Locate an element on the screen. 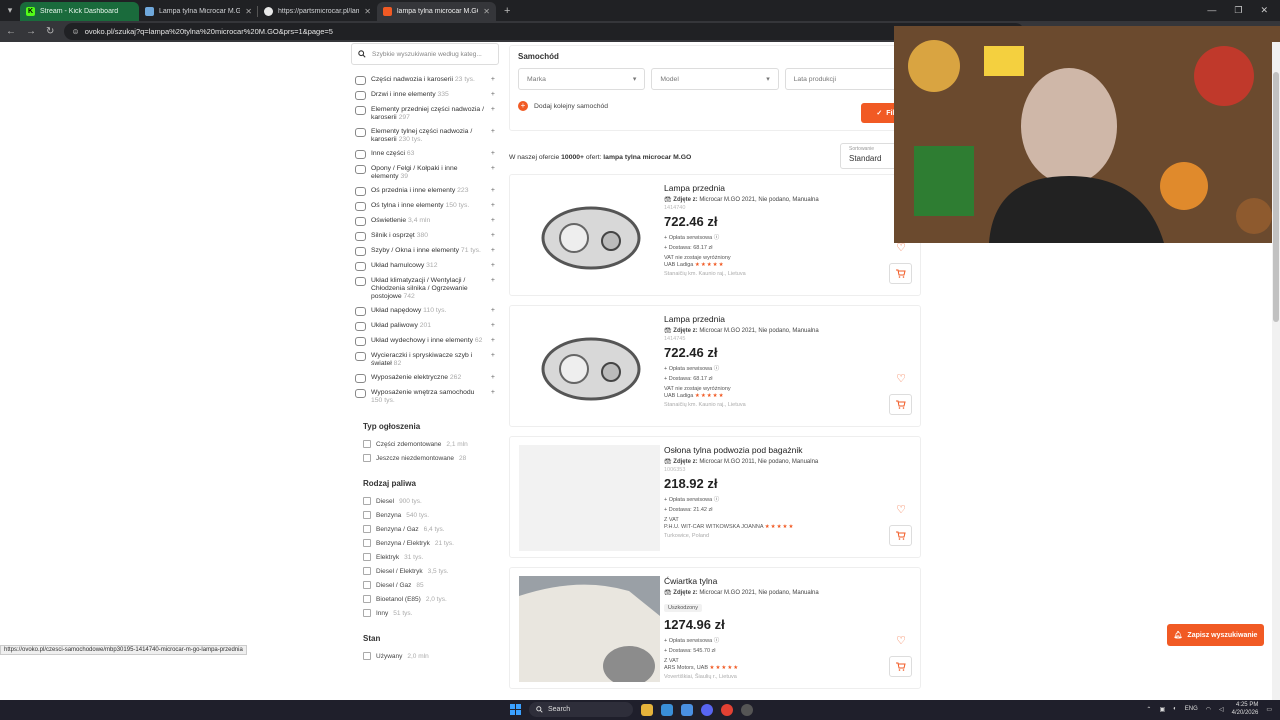  obs-icon is located at coordinates (747, 709).